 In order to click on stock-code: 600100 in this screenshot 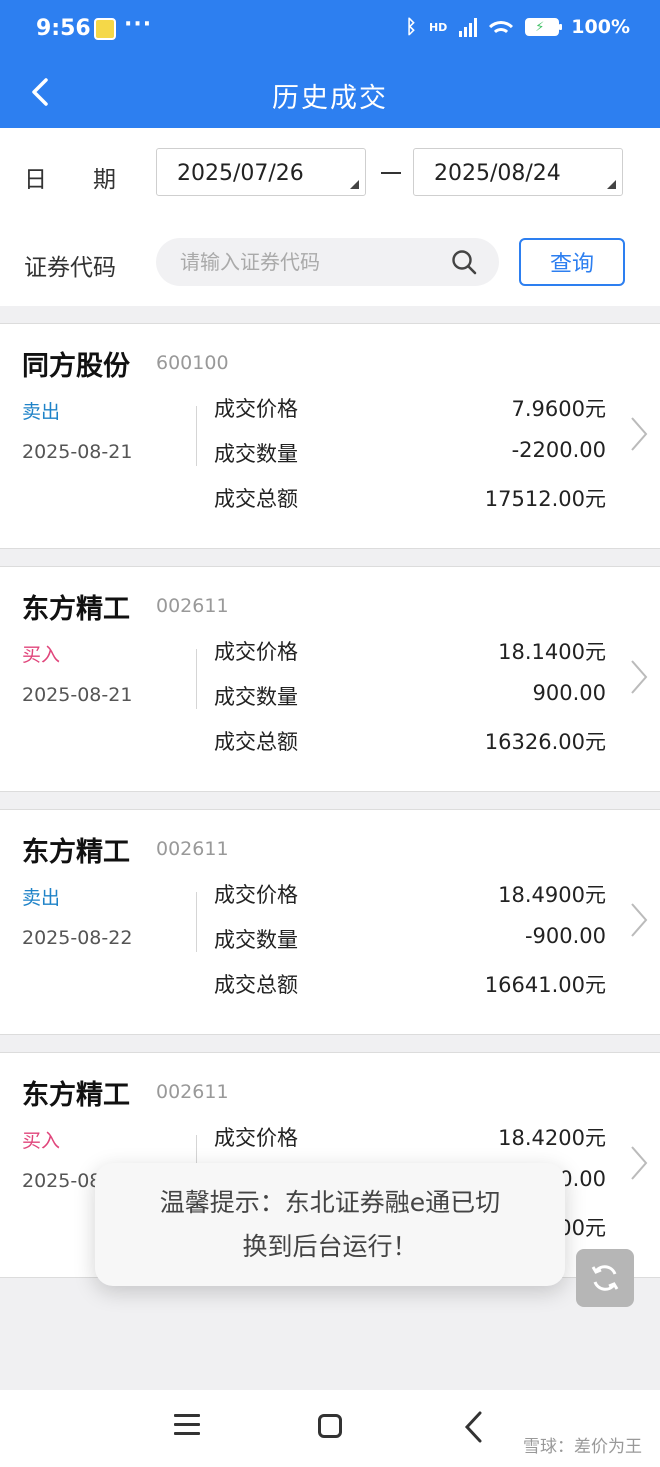, I will do `click(192, 363)`.